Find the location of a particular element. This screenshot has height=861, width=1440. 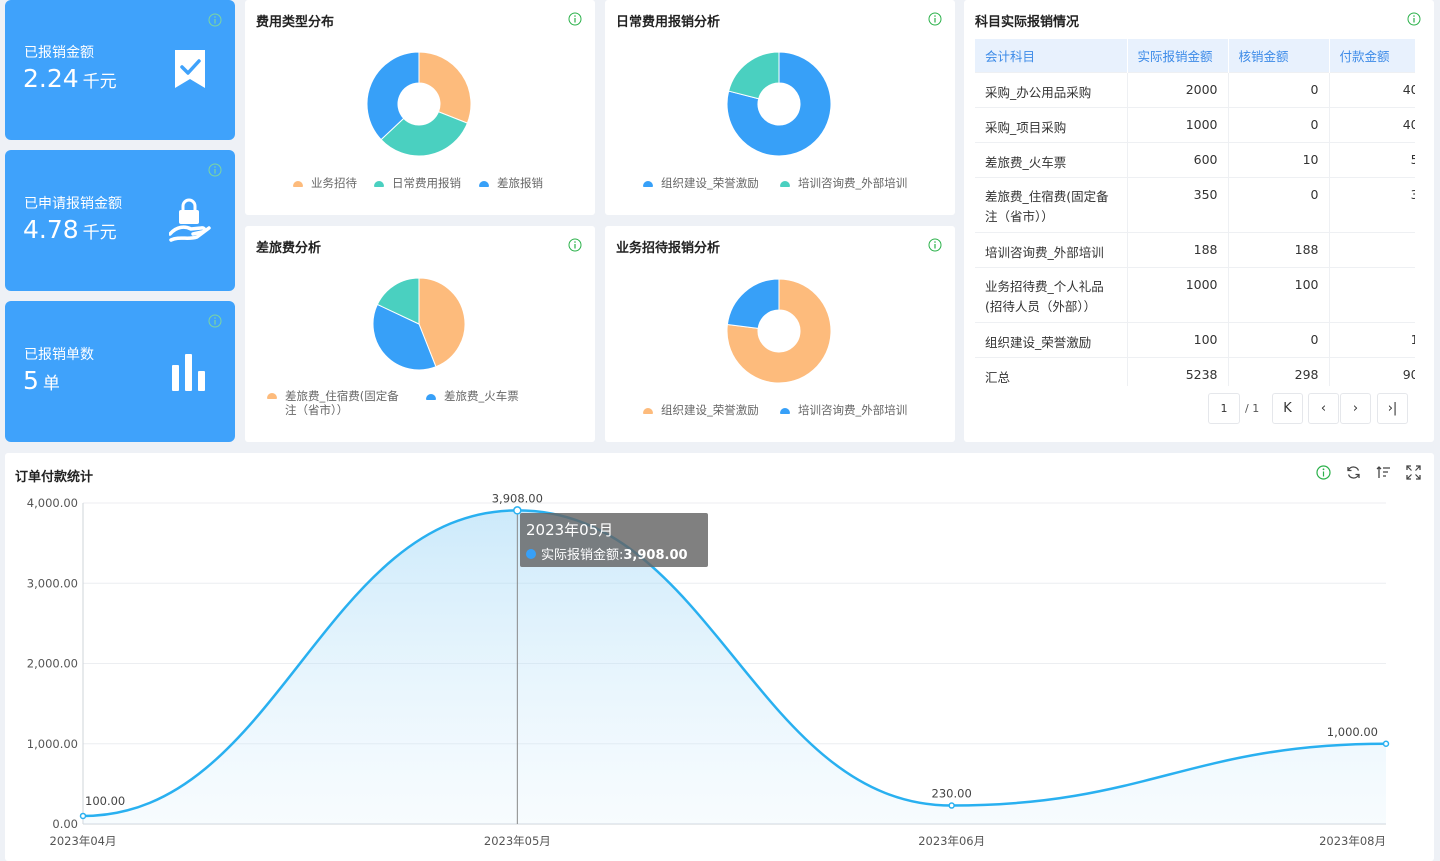

chevron-right-icon: › is located at coordinates (1355, 408).